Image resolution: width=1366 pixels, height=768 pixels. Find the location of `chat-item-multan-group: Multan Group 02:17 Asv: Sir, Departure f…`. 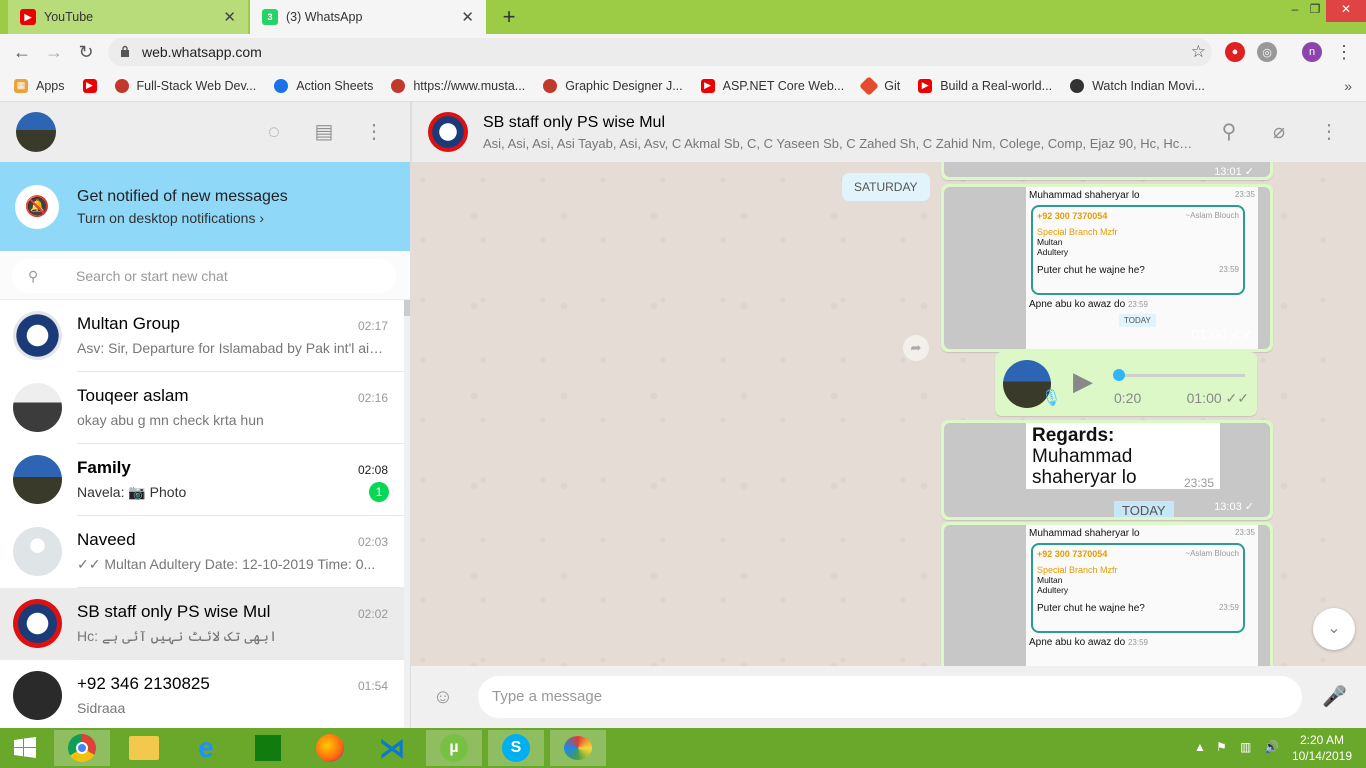

chat-item-multan-group: Multan Group 02:17 Asv: Sir, Departure f… is located at coordinates (202, 336).